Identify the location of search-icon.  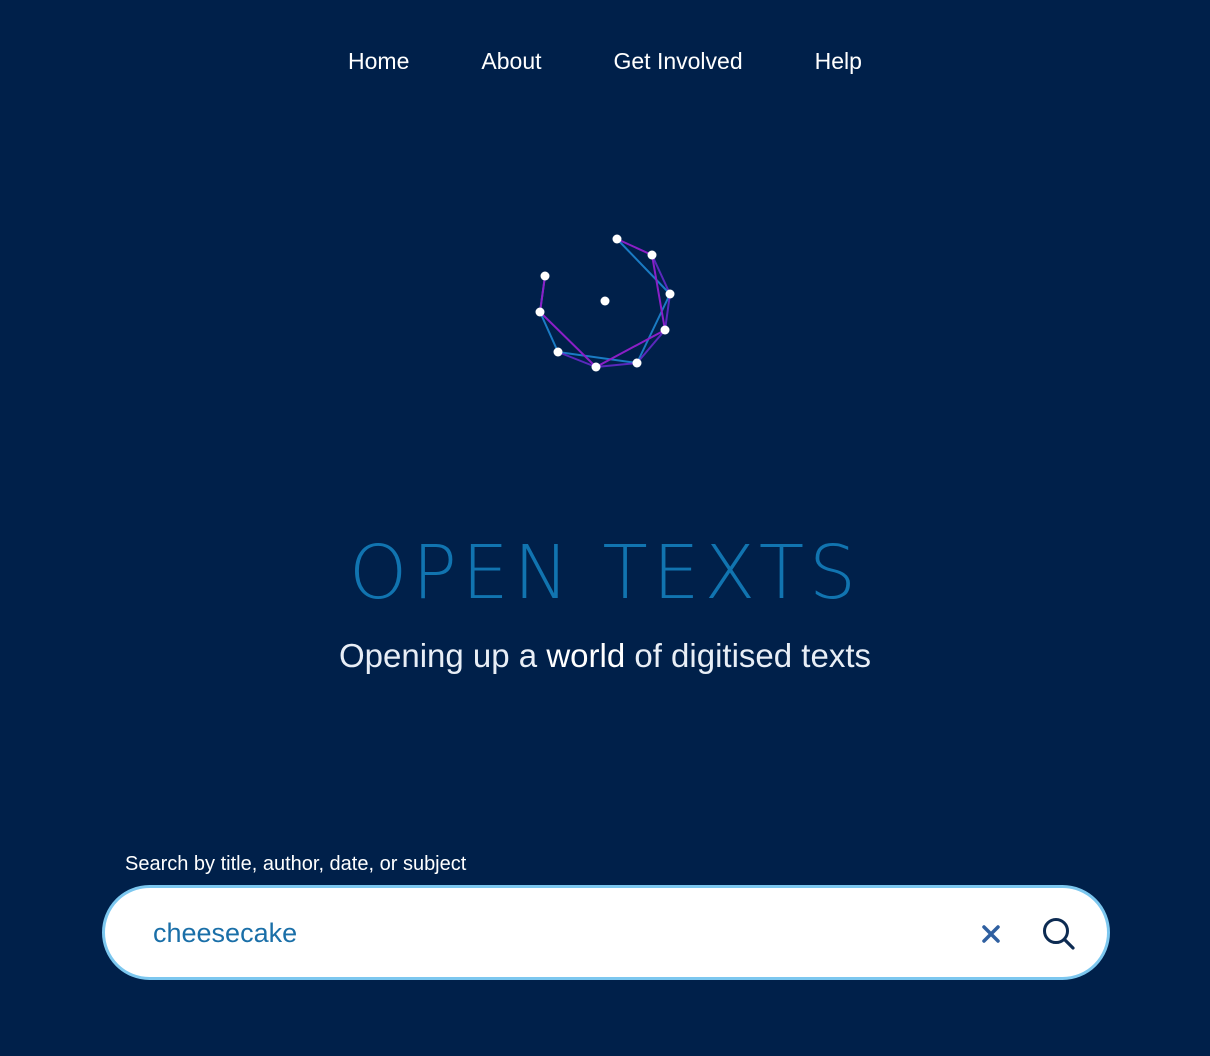
(1059, 934).